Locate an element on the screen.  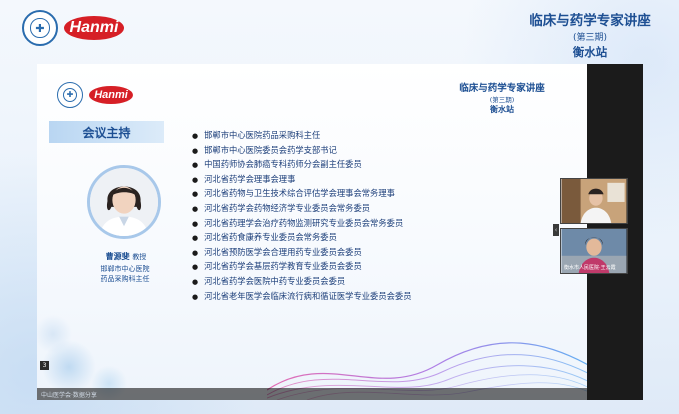
hanmi-logo-text: Hanmi is located at coordinates (94, 27).